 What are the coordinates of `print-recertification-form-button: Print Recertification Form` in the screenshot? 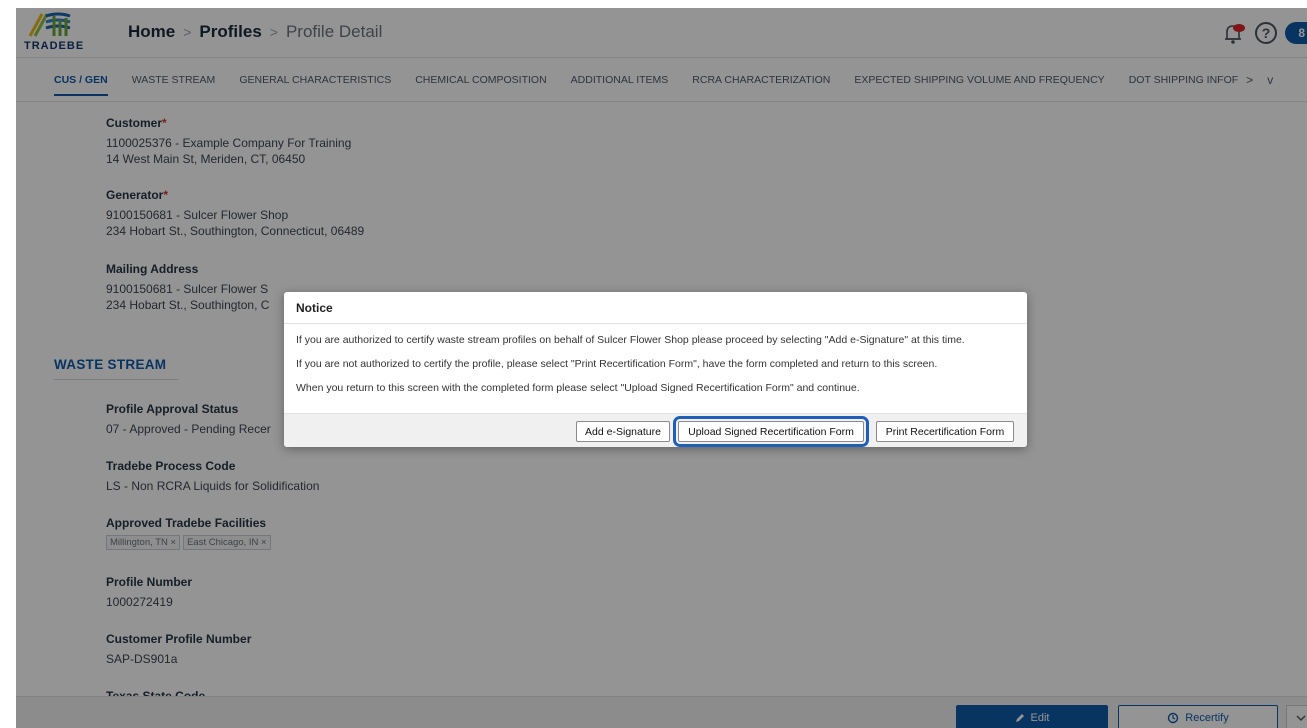 It's located at (945, 431).